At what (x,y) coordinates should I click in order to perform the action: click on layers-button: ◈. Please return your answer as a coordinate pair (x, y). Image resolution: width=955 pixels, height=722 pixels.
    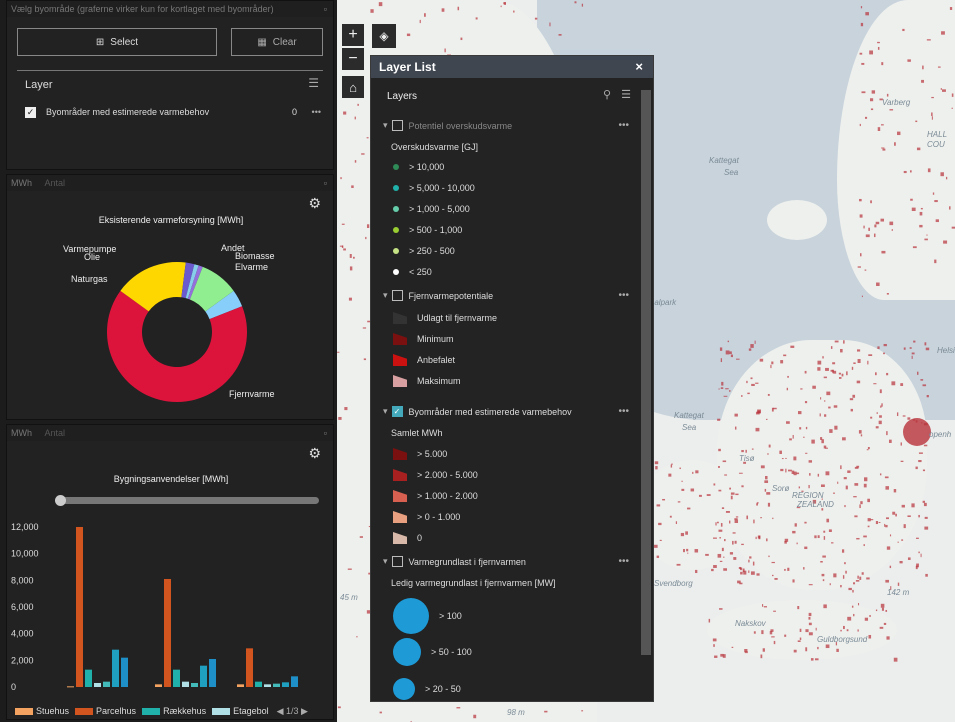
    Looking at the image, I should click on (384, 36).